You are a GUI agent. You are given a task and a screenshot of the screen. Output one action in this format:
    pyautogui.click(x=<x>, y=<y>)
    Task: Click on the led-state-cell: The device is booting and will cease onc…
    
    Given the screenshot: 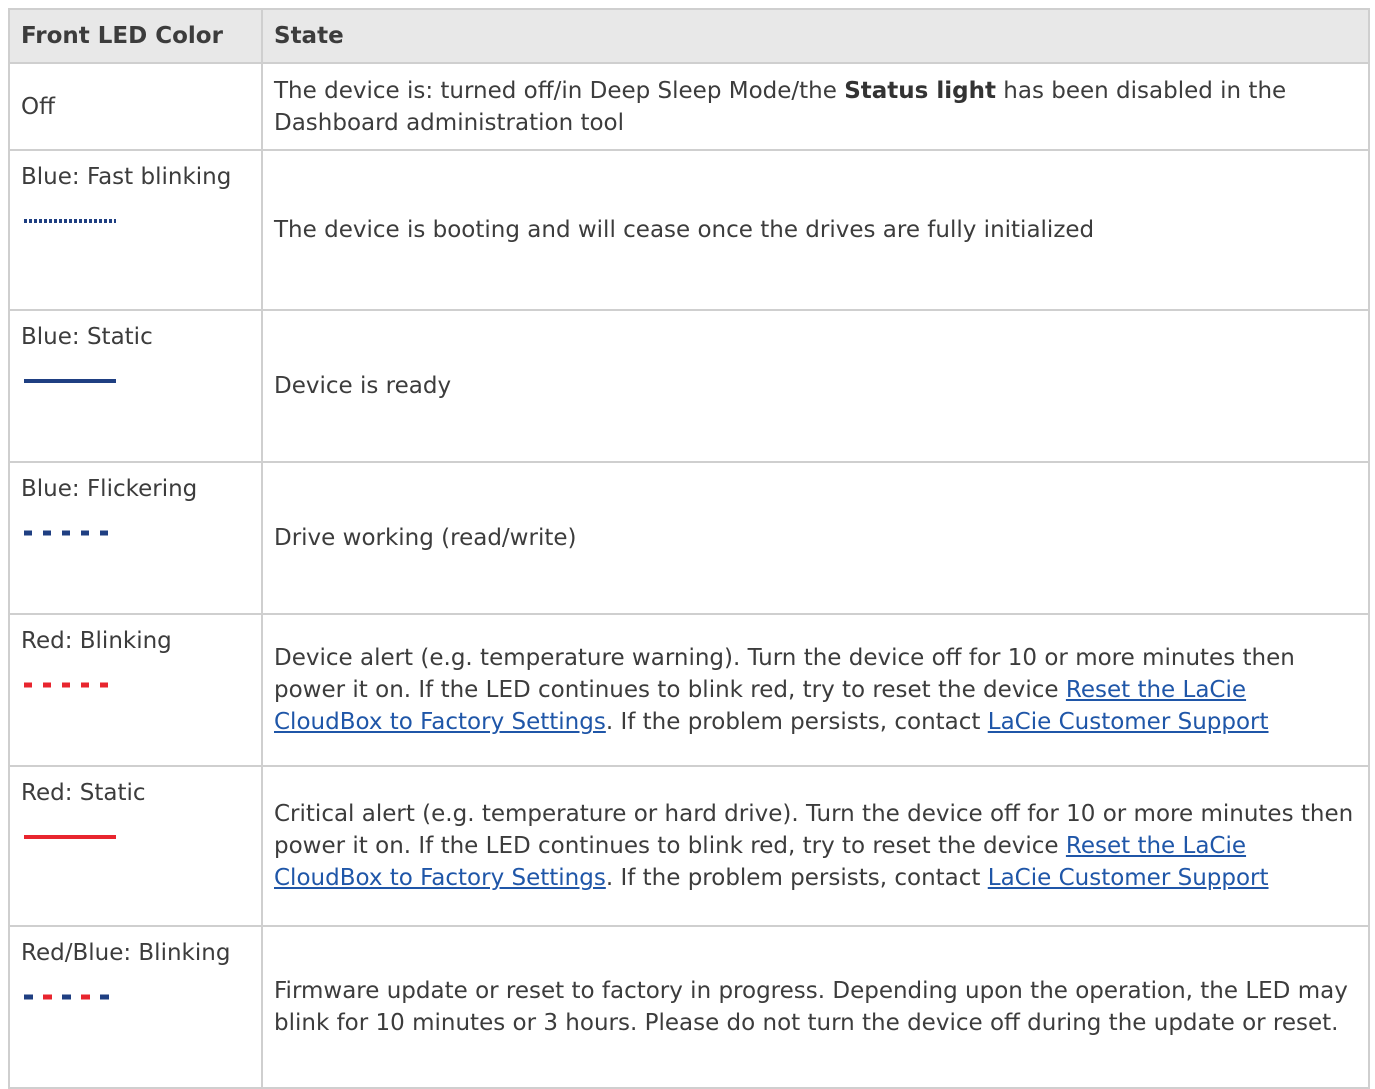 What is the action you would take?
    pyautogui.click(x=815, y=230)
    